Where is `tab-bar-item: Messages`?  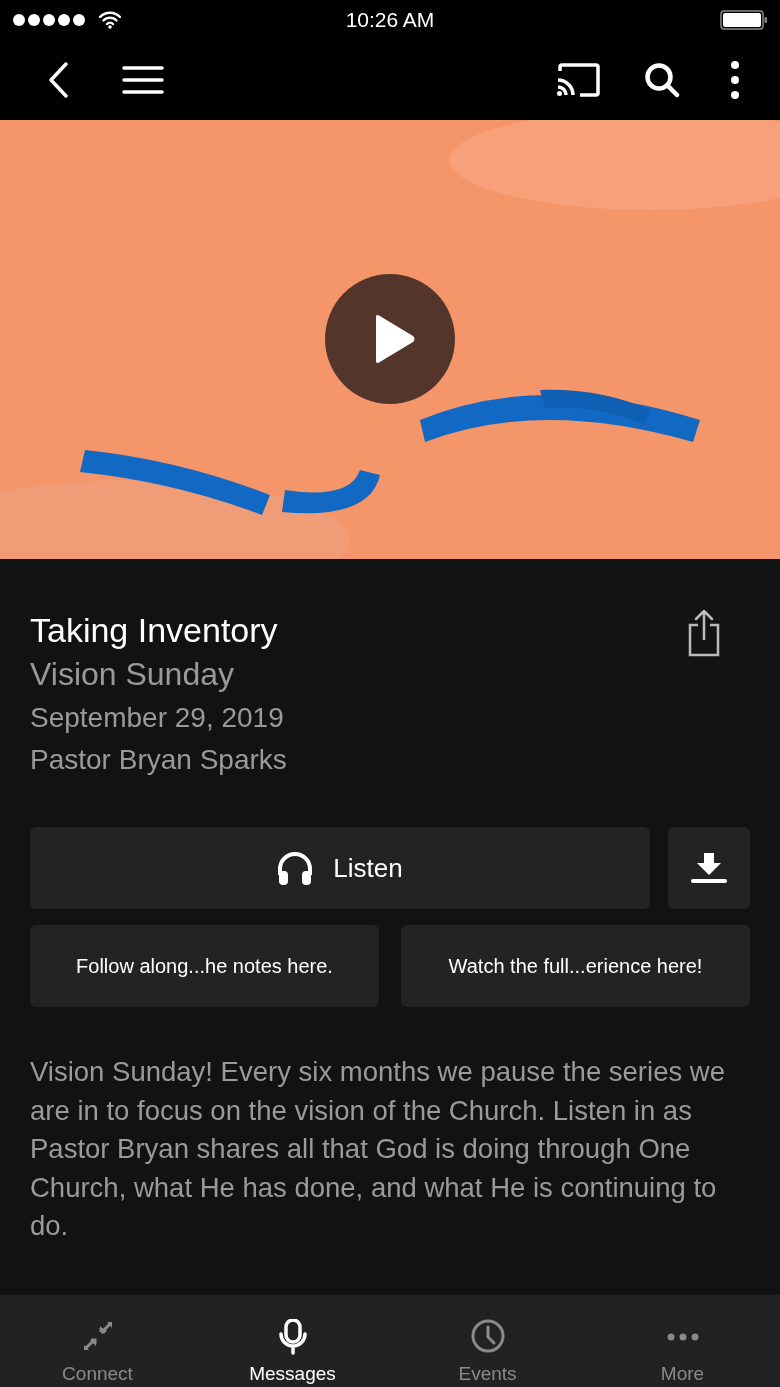
tab-bar-item: Messages is located at coordinates (292, 1341).